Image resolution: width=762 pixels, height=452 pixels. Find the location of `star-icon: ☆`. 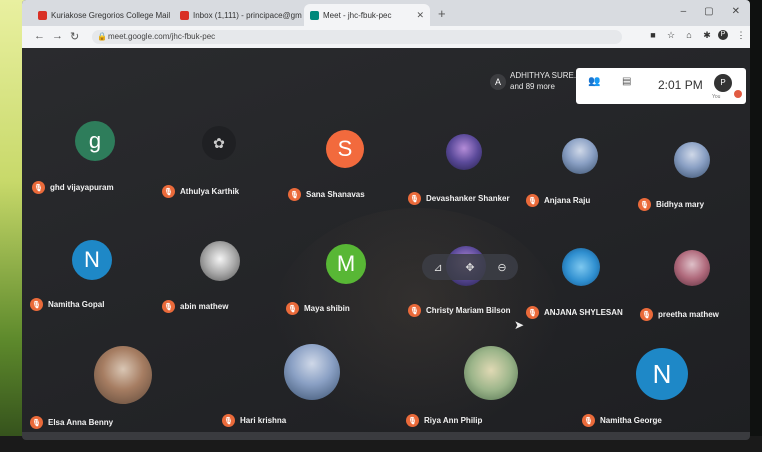

star-icon: ☆ is located at coordinates (671, 35).